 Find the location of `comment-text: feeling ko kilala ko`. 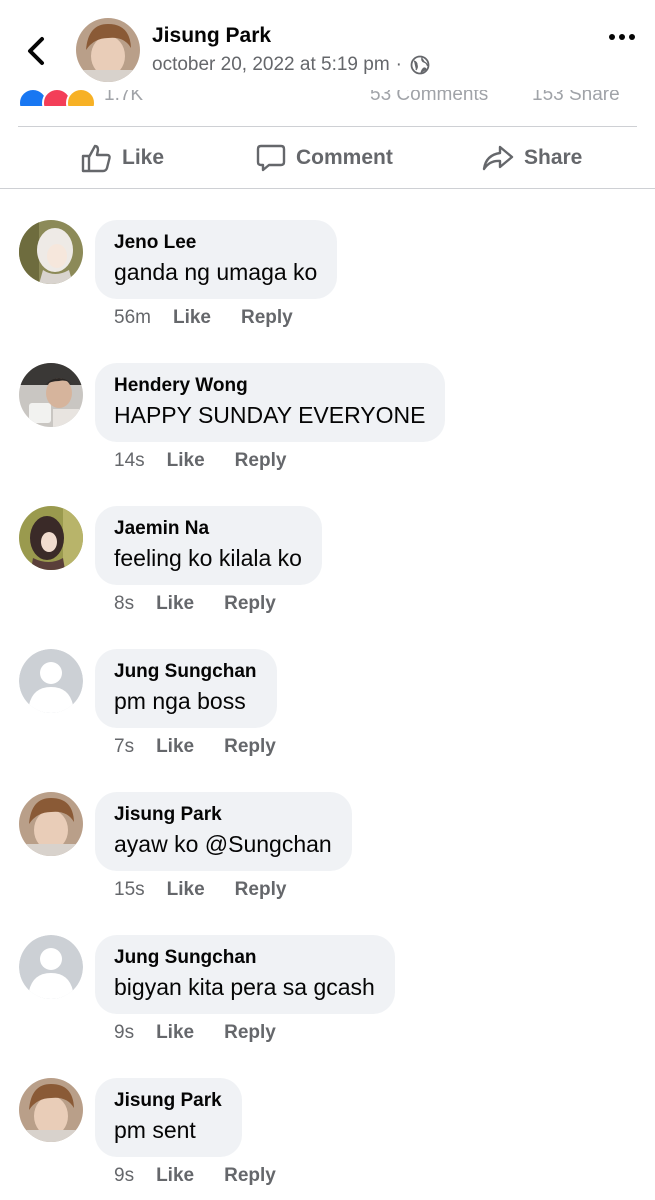

comment-text: feeling ko kilala ko is located at coordinates (208, 558).